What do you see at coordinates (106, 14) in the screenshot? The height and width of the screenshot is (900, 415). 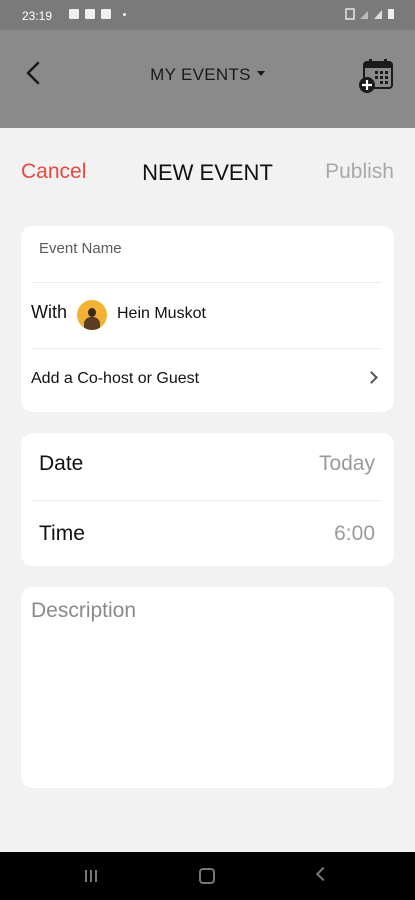 I see `app-notification-icon` at bounding box center [106, 14].